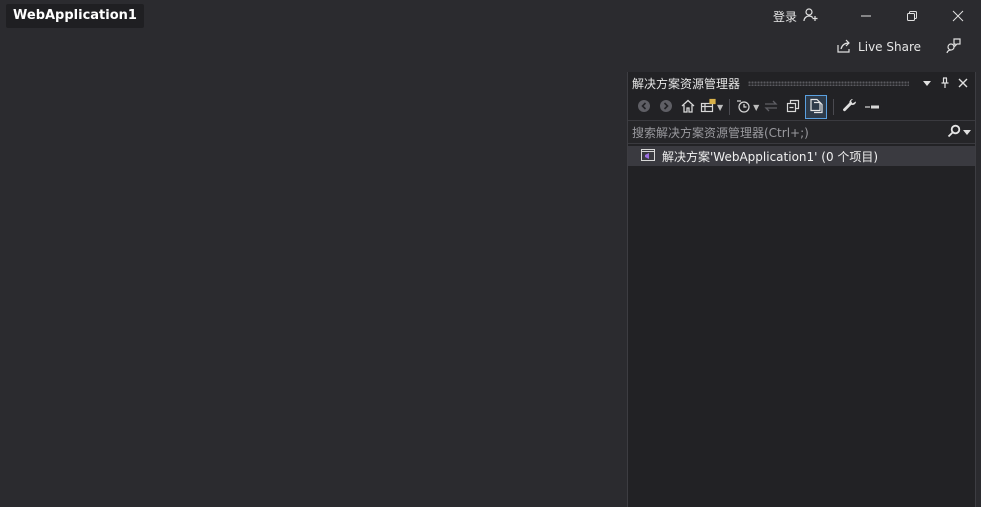 The width and height of the screenshot is (981, 507). I want to click on feedback-icon, so click(953, 47).